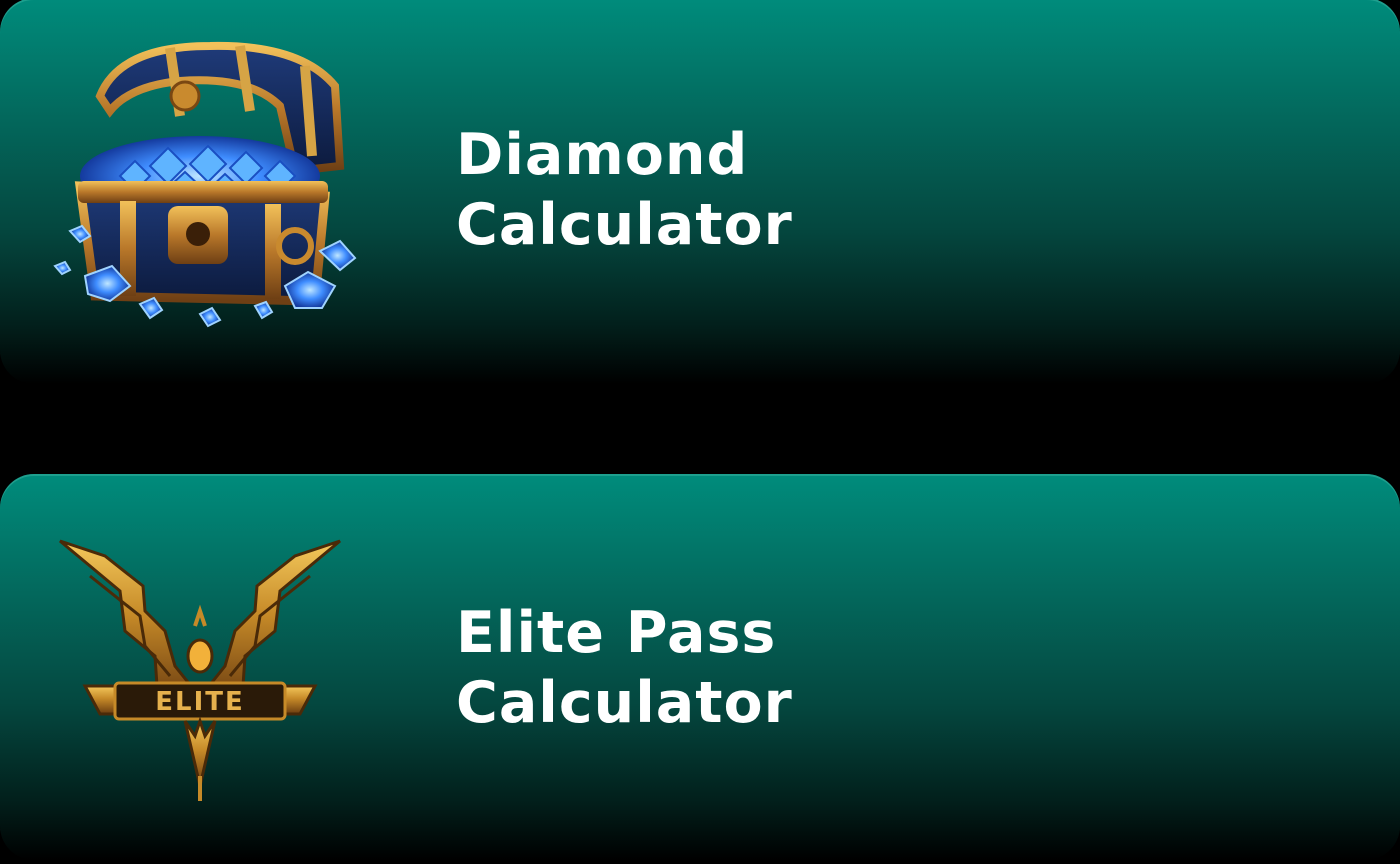 Image resolution: width=1400 pixels, height=864 pixels. I want to click on elite-winged-emblem-icon: ELITE, so click(200, 691).